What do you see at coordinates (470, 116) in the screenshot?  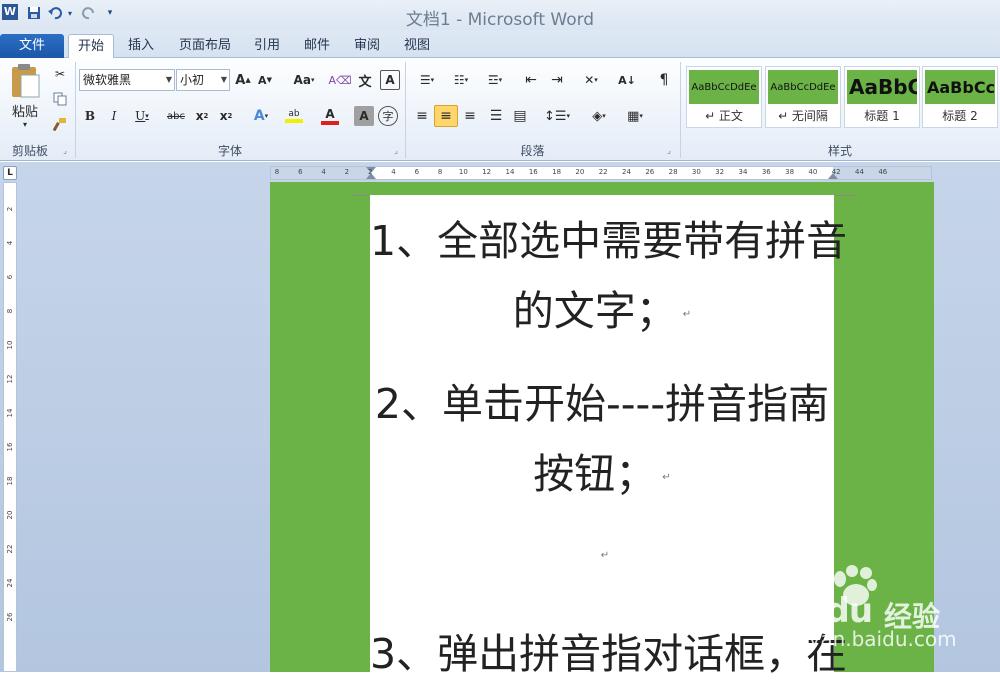 I see `align-right-icon: ≡` at bounding box center [470, 116].